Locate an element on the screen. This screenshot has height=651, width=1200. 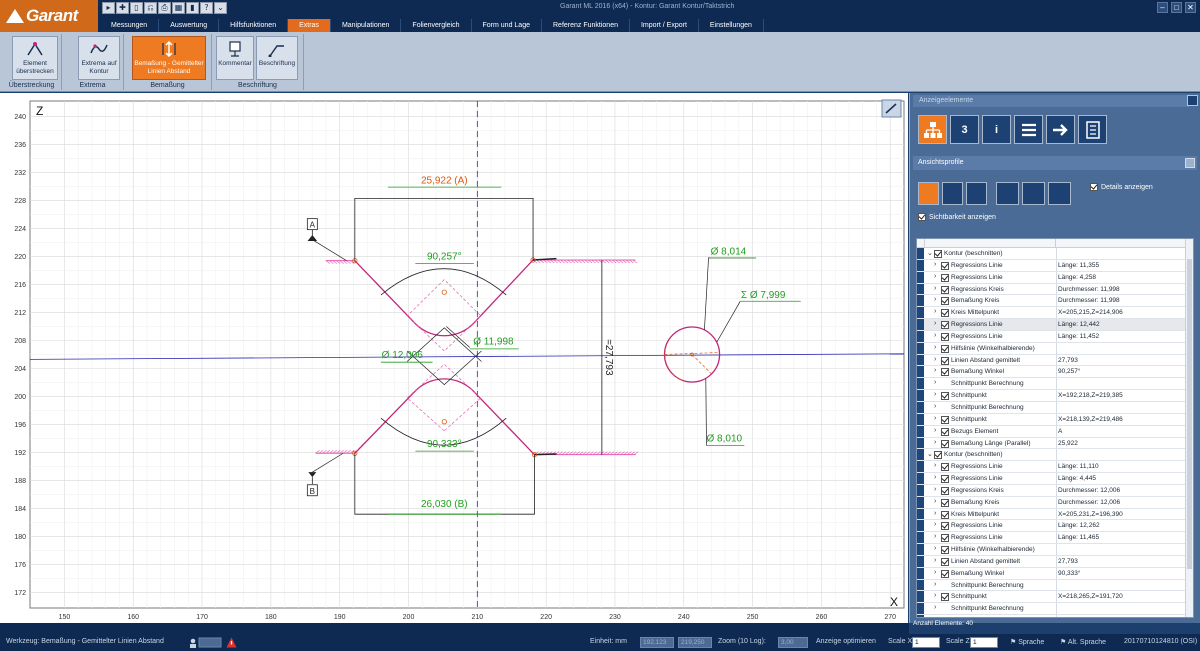
menu-item-hilfsfunktionen: Hilfsfunktionen is located at coordinates (254, 25).